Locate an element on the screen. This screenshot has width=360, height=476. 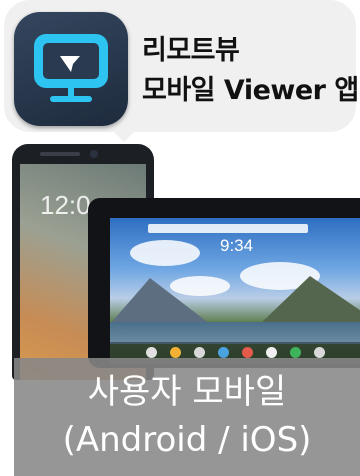
app-title: 리모트뷰 is located at coordinates (191, 50).